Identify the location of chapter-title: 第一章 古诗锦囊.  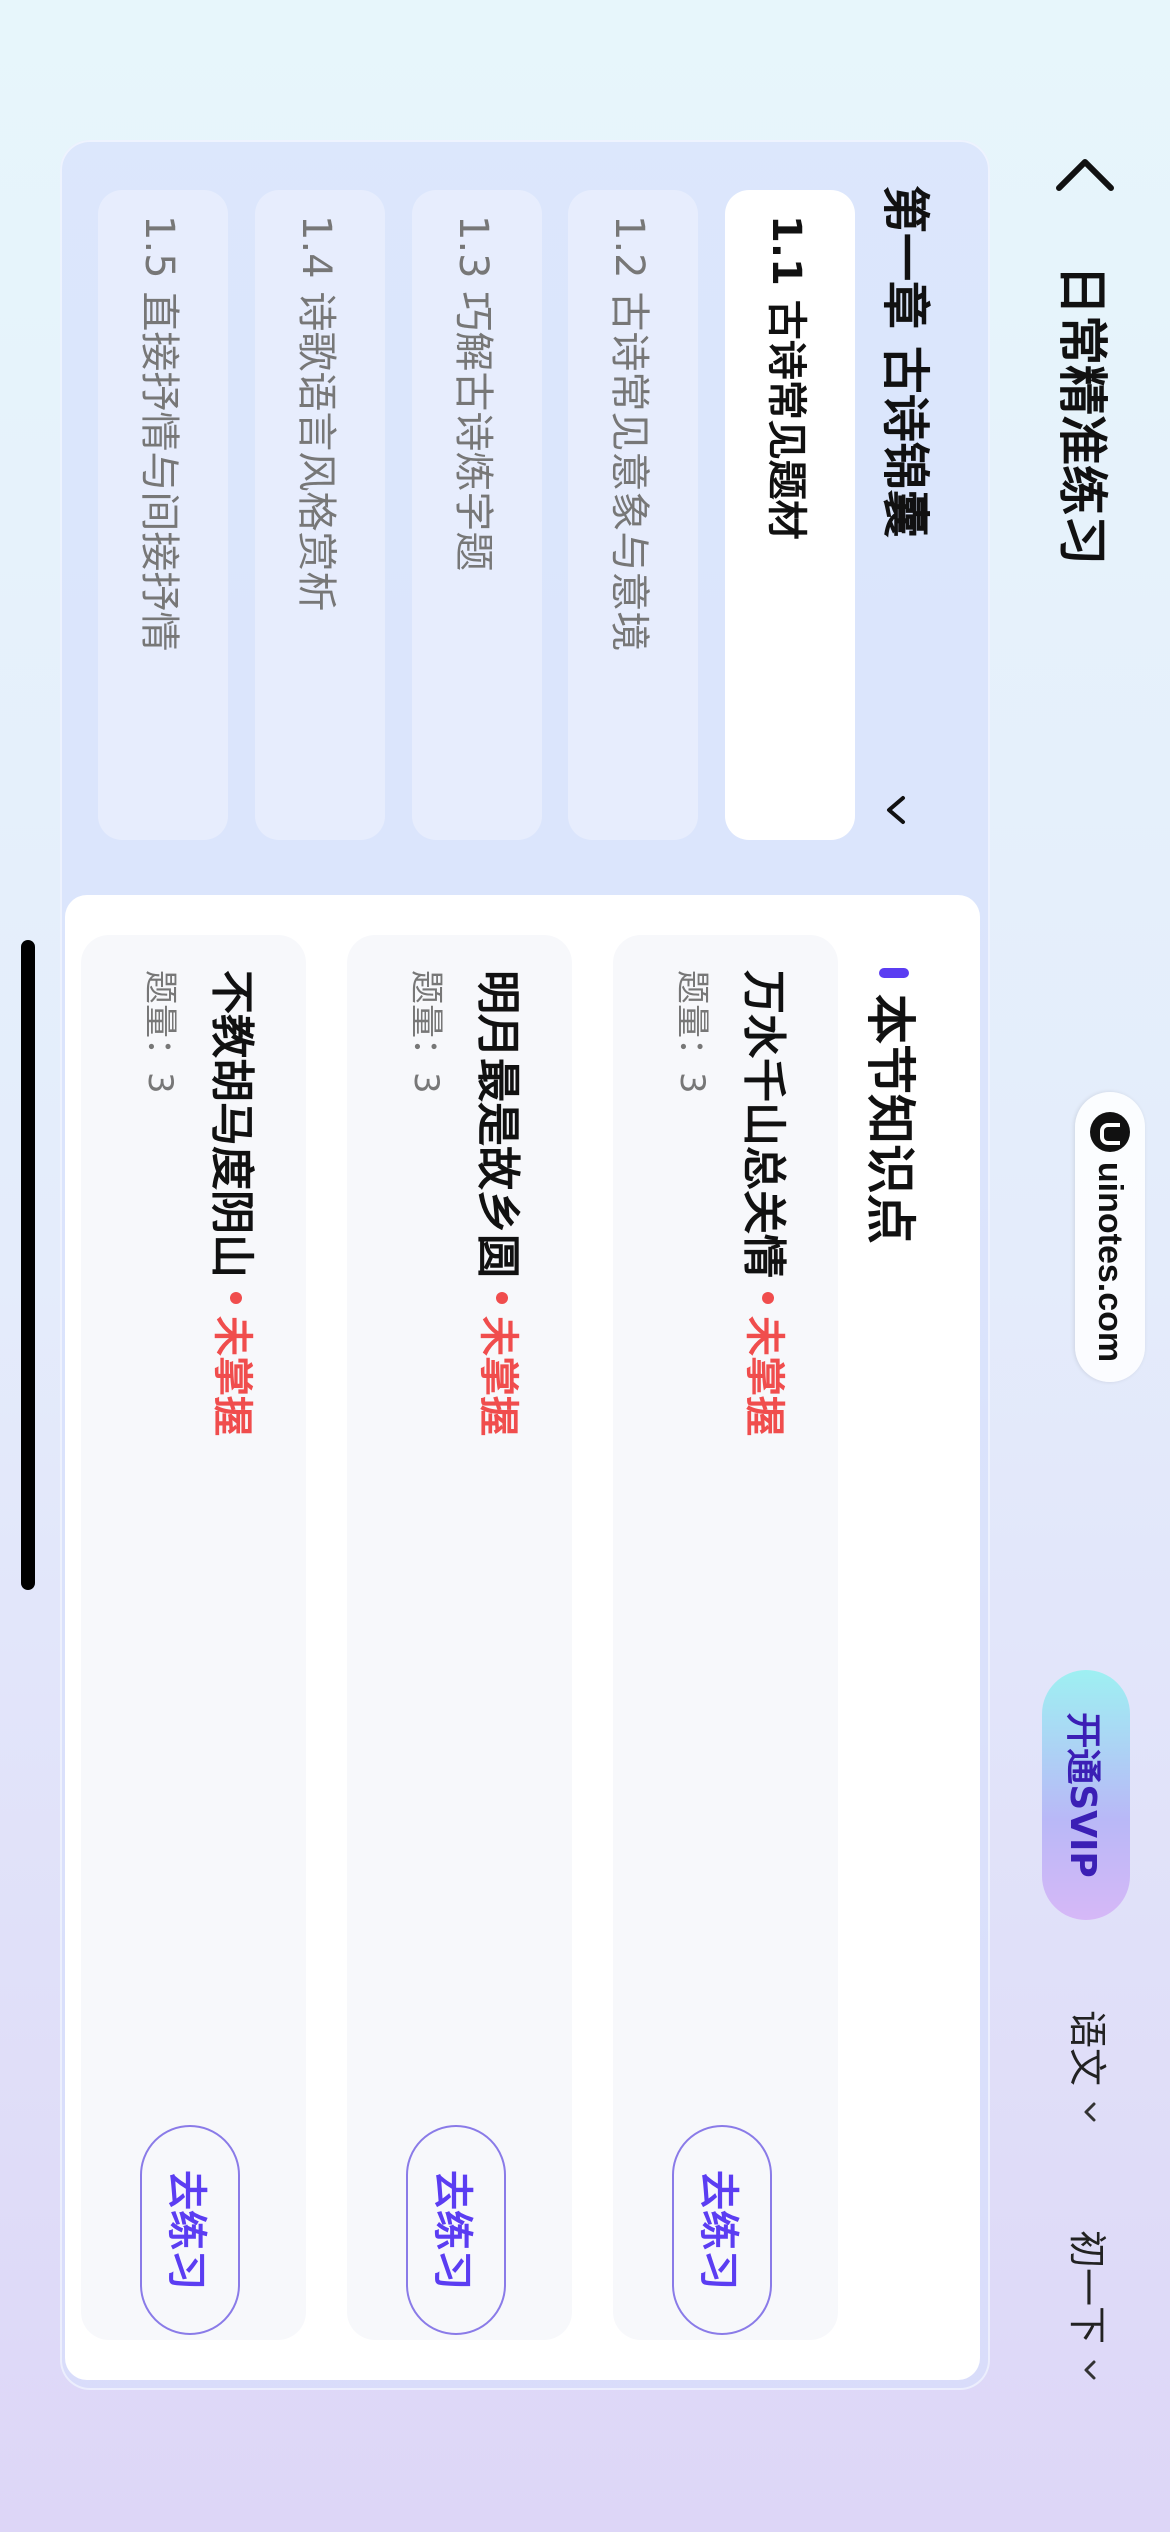
(905, 361).